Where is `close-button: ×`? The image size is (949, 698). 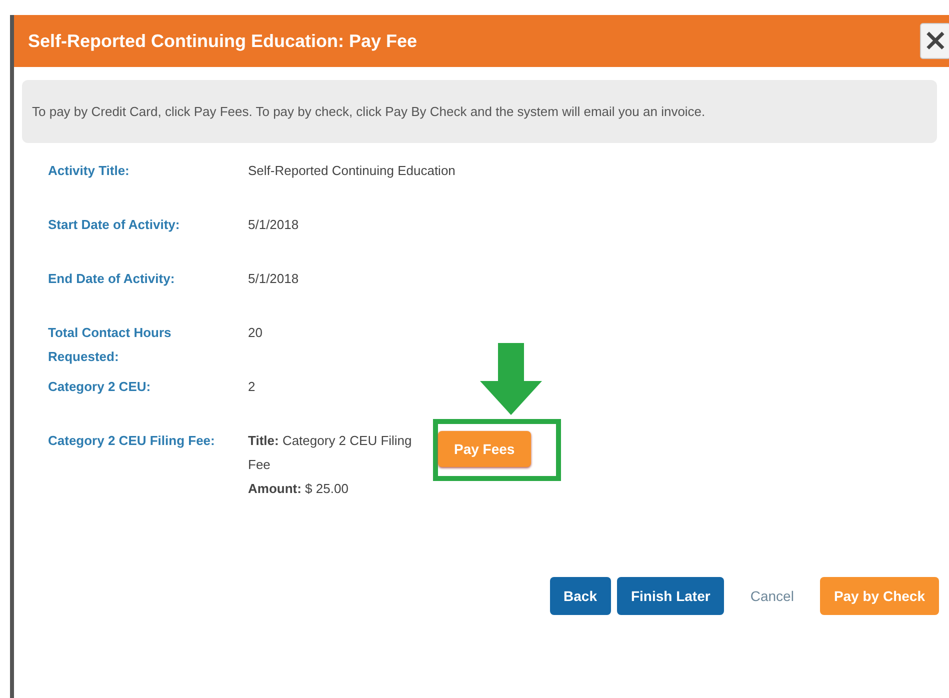
close-button: × is located at coordinates (934, 41).